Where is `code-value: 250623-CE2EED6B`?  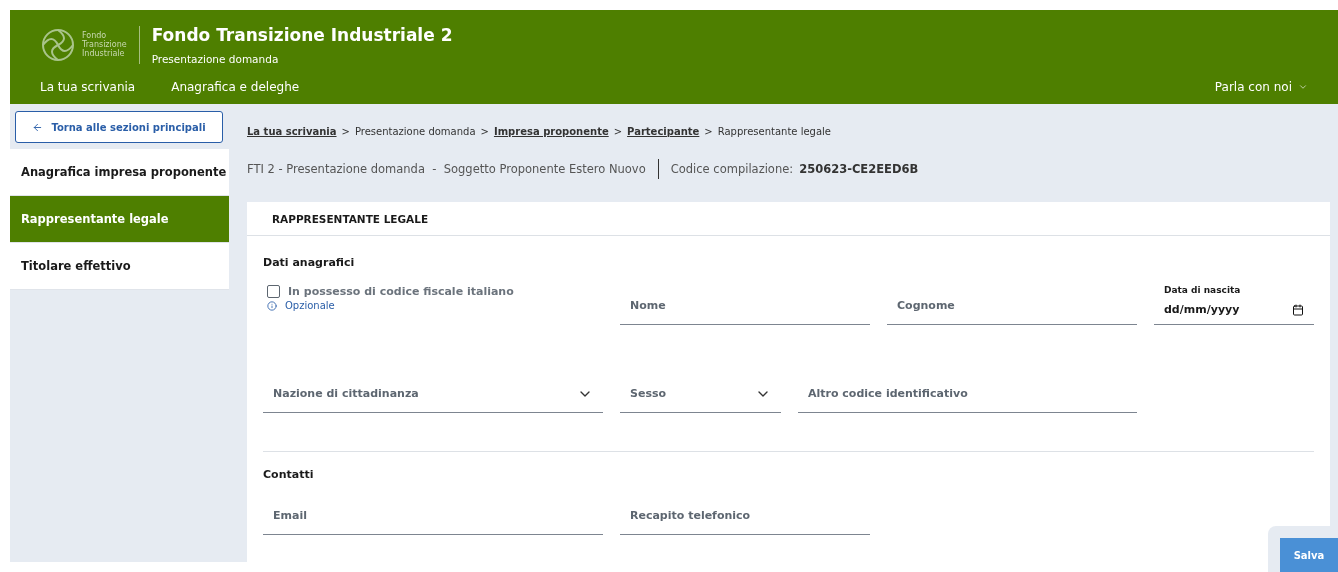 code-value: 250623-CE2EED6B is located at coordinates (859, 169).